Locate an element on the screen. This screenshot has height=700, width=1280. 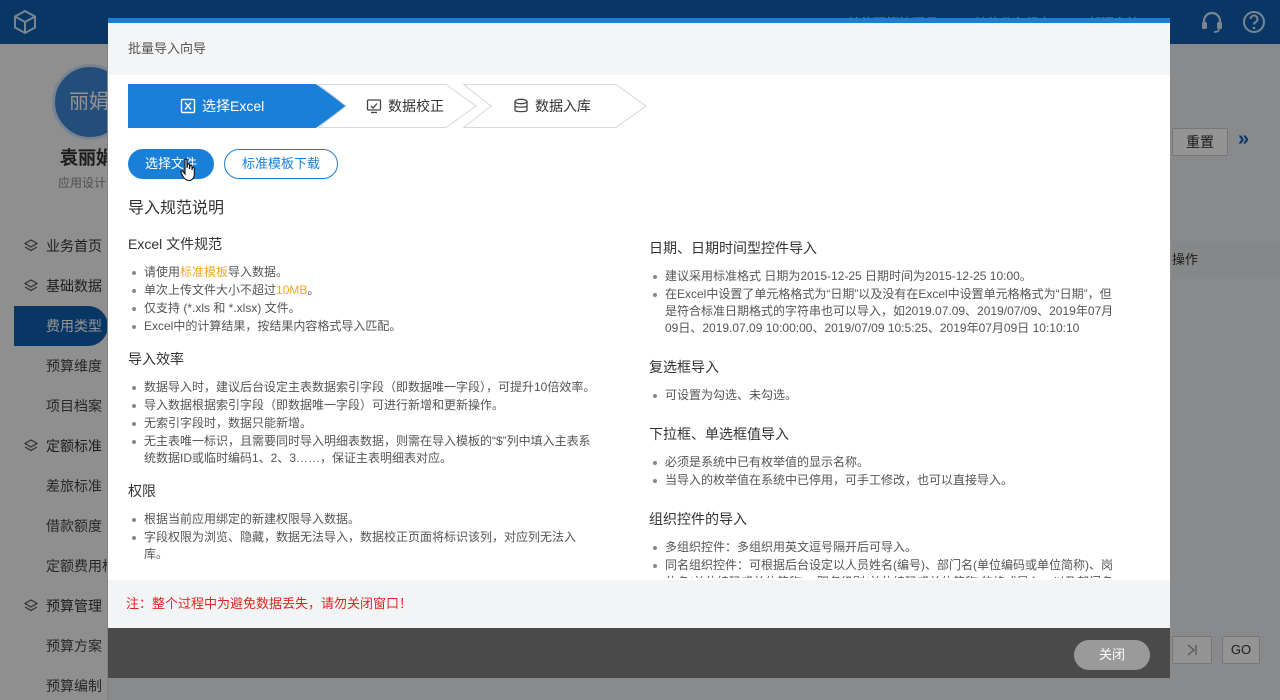
step-select-excel: 选择Excel is located at coordinates (238, 106).